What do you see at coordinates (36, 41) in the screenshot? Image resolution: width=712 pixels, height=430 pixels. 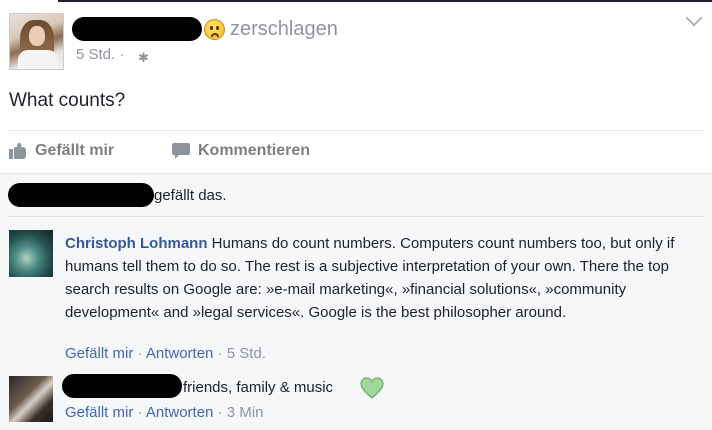 I see `poster-avatar` at bounding box center [36, 41].